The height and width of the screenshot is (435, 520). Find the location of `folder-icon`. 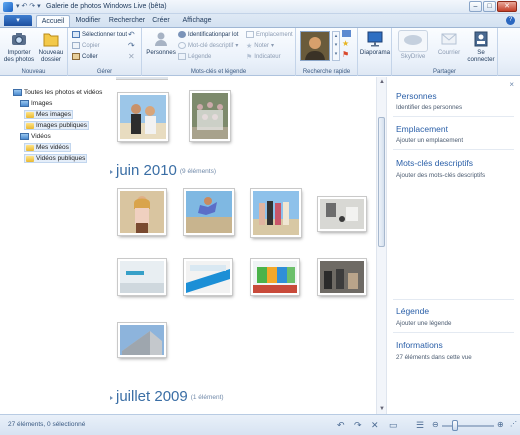

folder-icon is located at coordinates (30, 147).